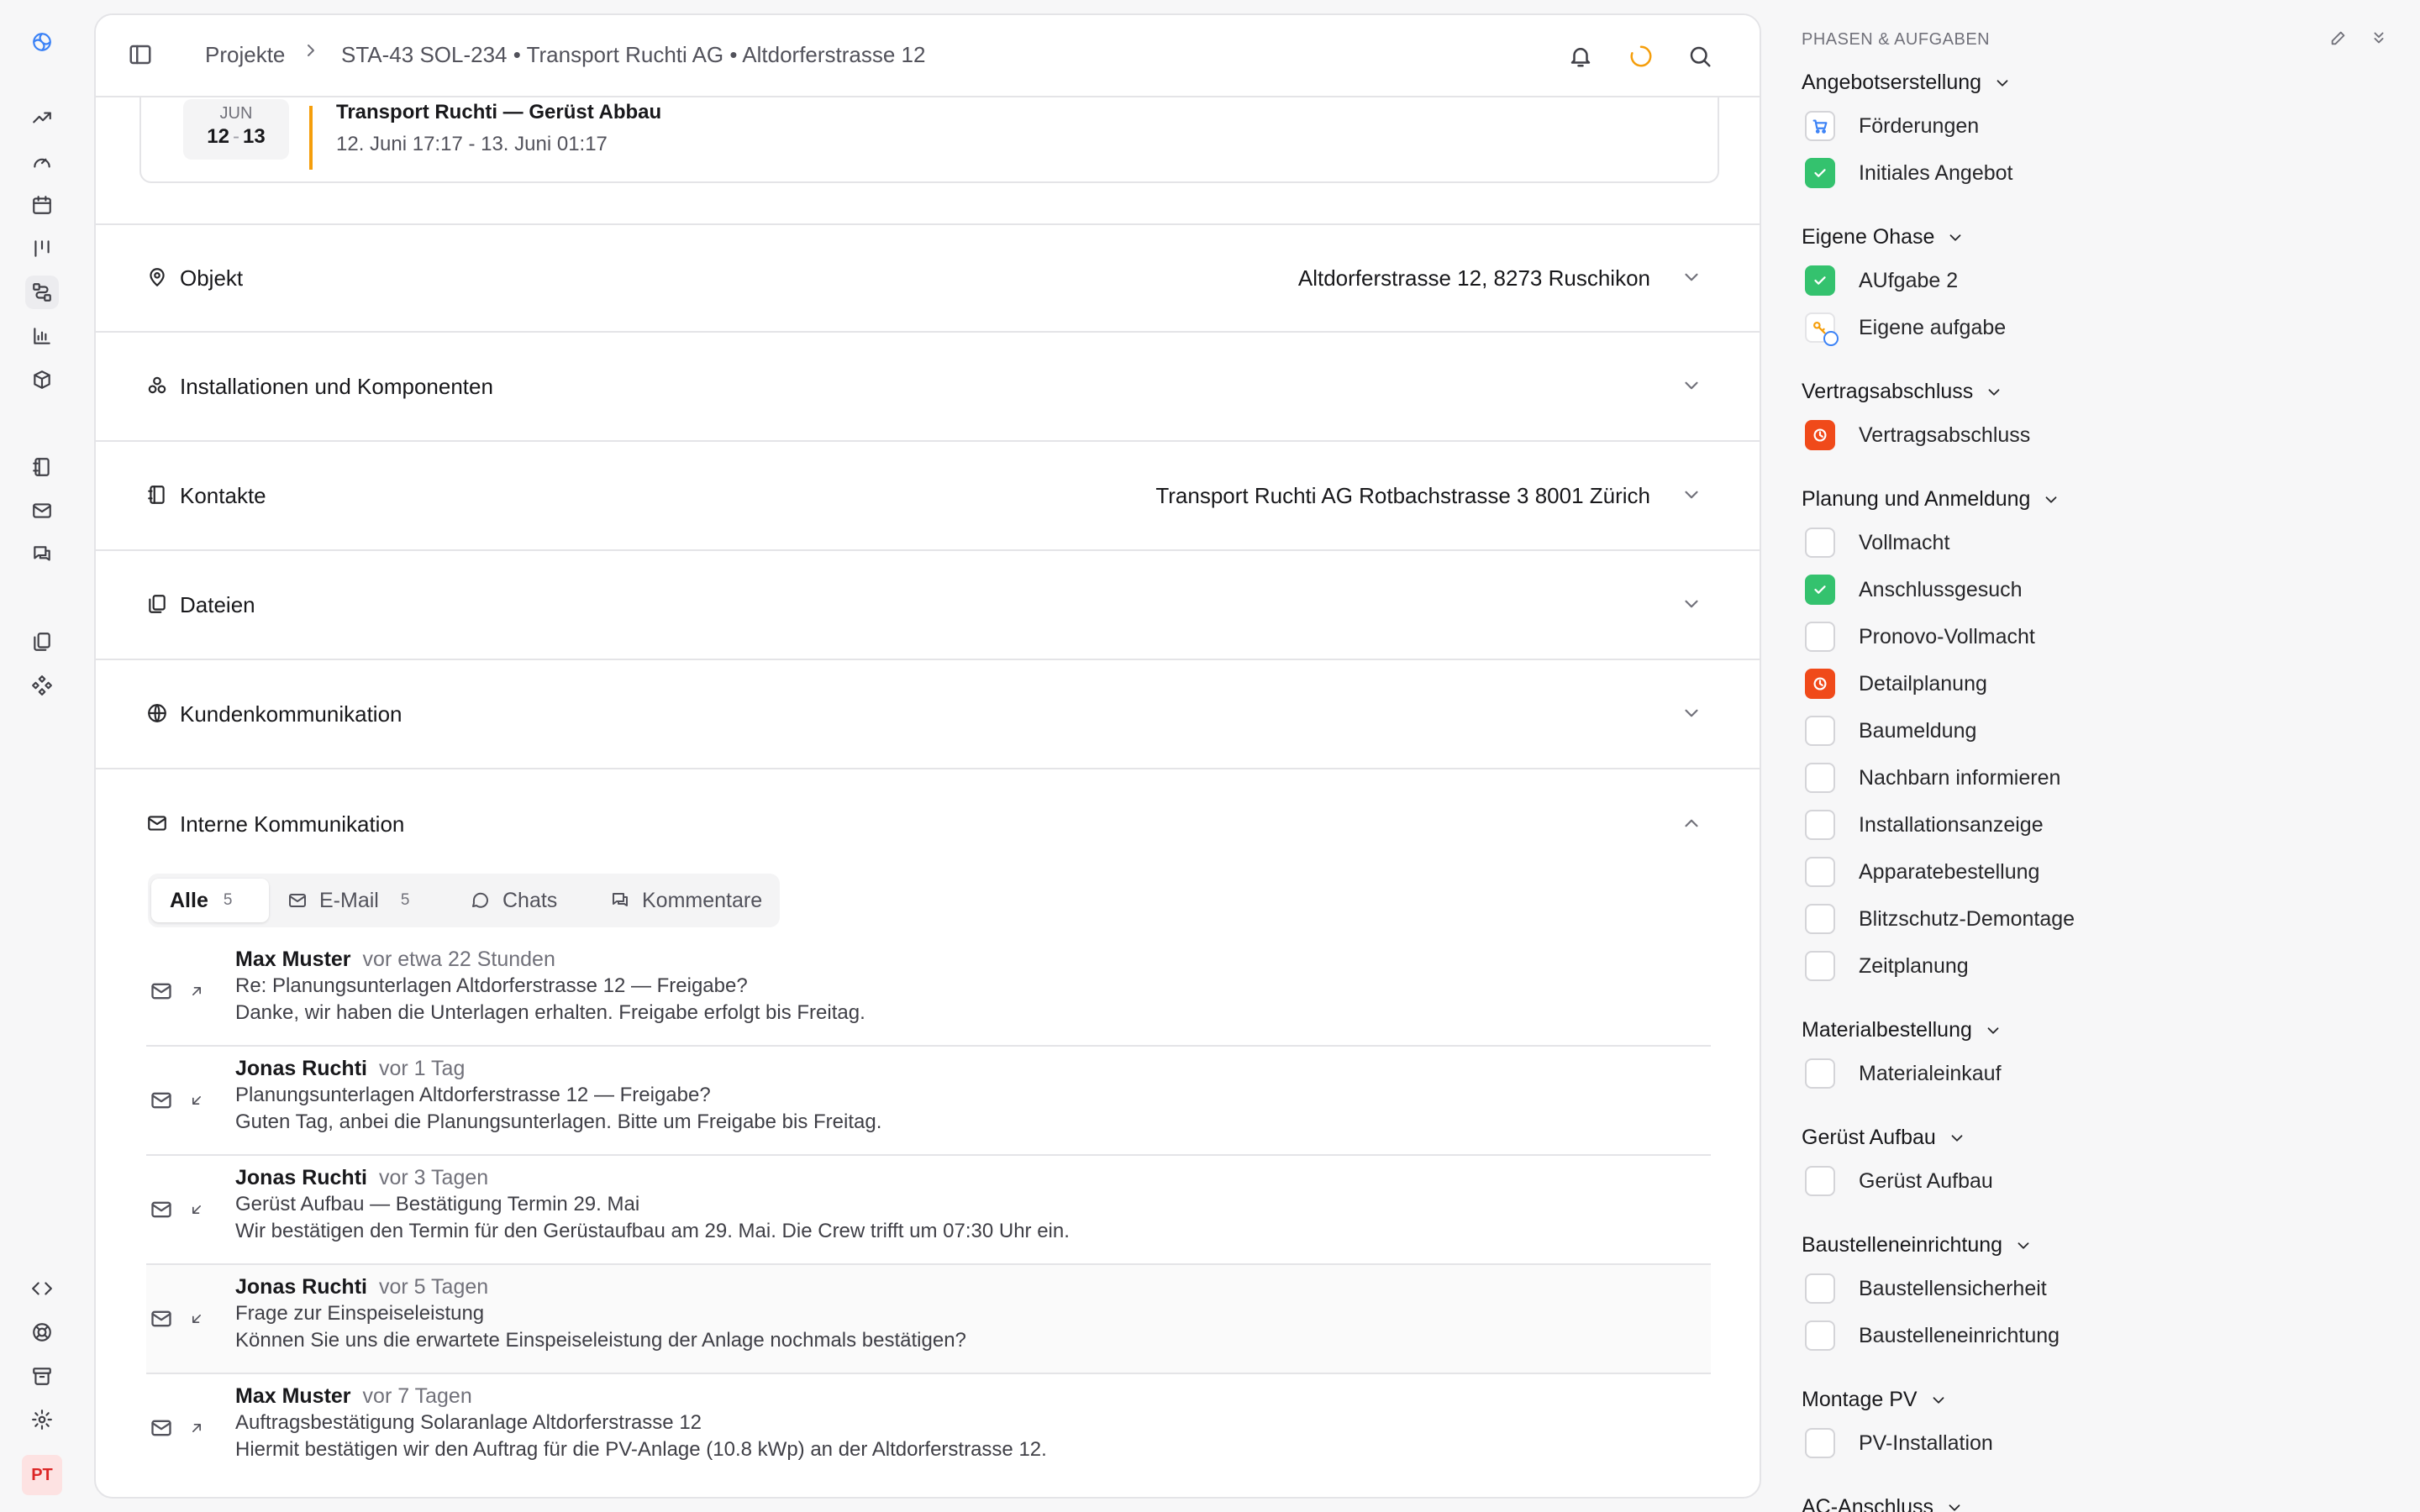 The width and height of the screenshot is (2420, 1512). What do you see at coordinates (42, 292) in the screenshot?
I see `workflow-icon` at bounding box center [42, 292].